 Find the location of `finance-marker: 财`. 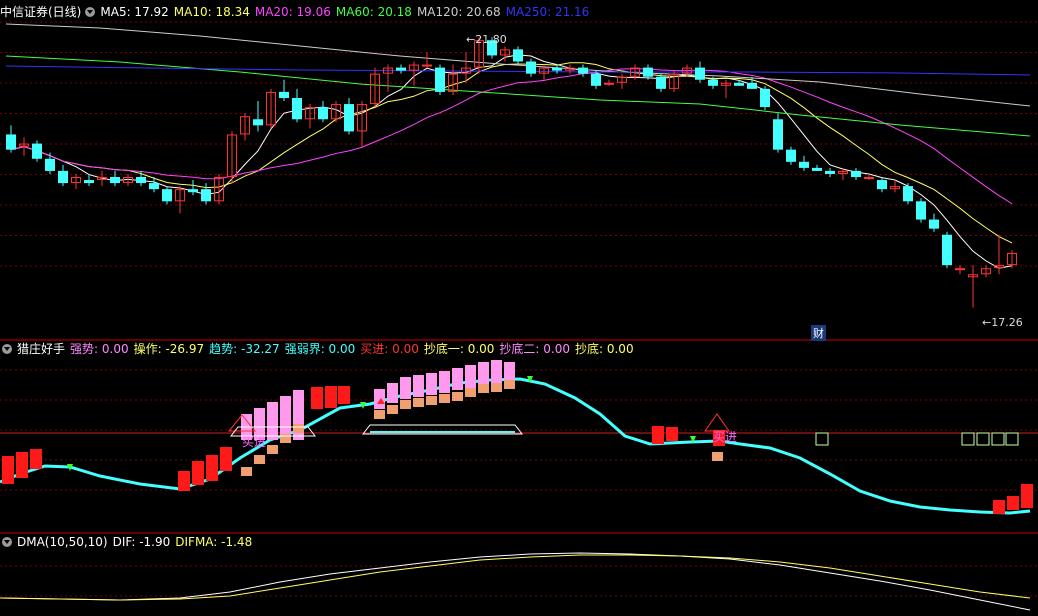

finance-marker: 财 is located at coordinates (818, 333).